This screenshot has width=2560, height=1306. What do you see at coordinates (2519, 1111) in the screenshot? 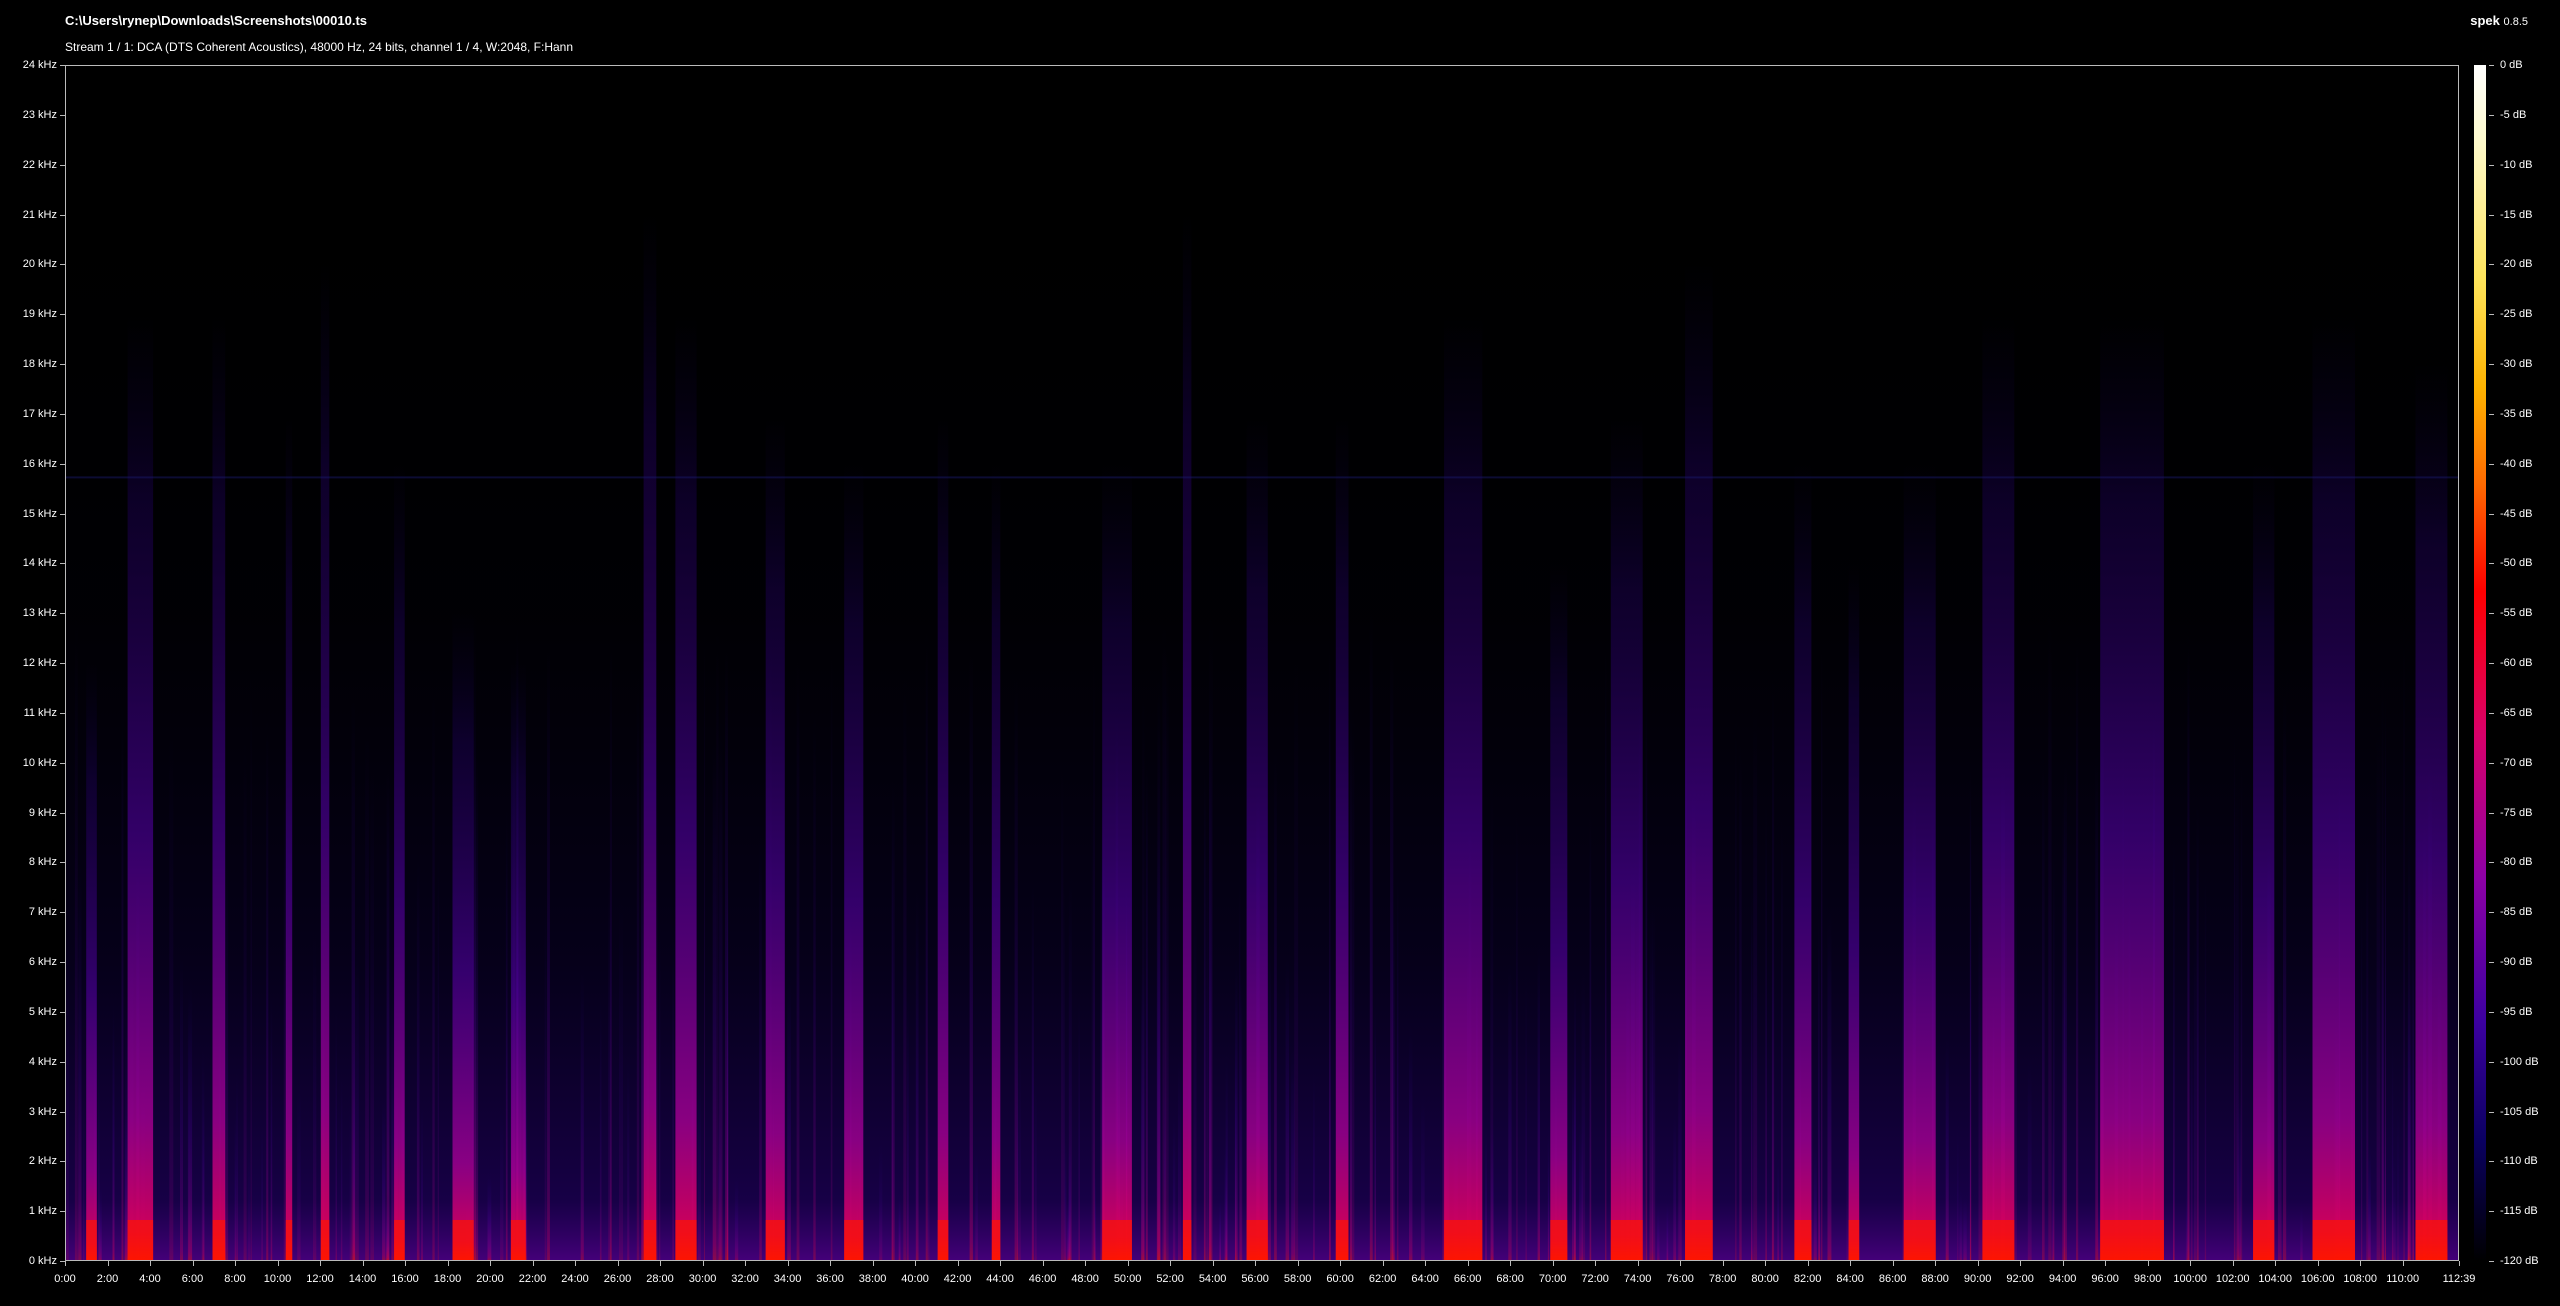
I see `db-tick-label: -105 dB` at bounding box center [2519, 1111].